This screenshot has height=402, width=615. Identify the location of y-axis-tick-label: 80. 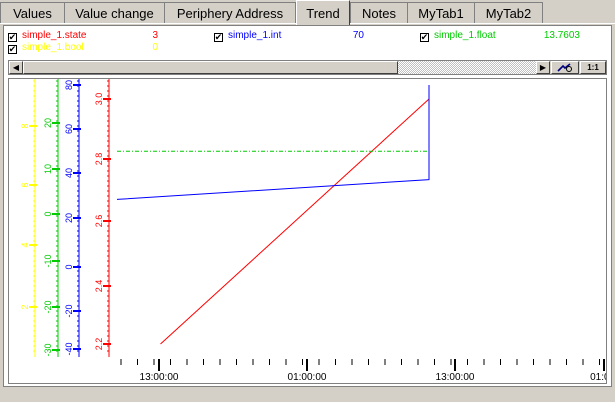
(69, 85).